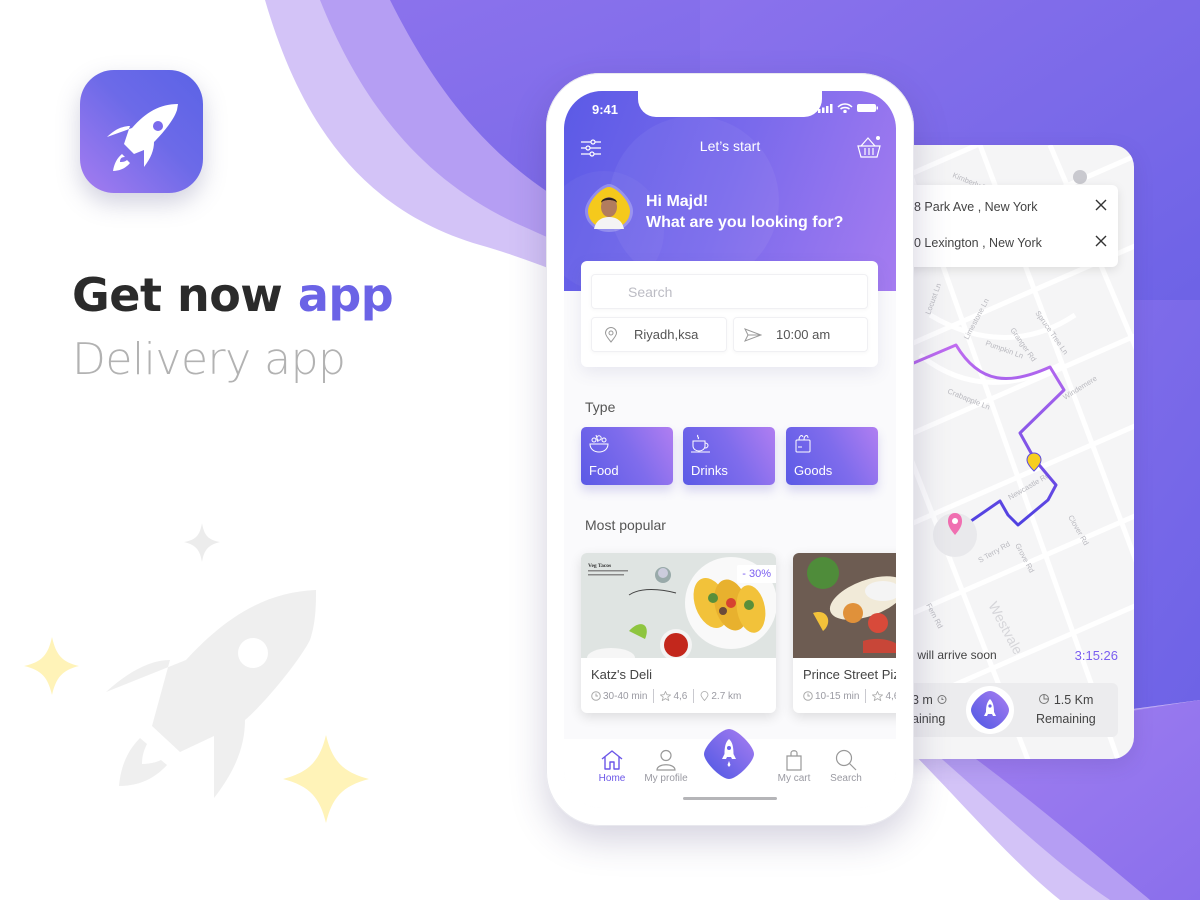 The image size is (1200, 900). I want to click on battery-icon, so click(867, 108).